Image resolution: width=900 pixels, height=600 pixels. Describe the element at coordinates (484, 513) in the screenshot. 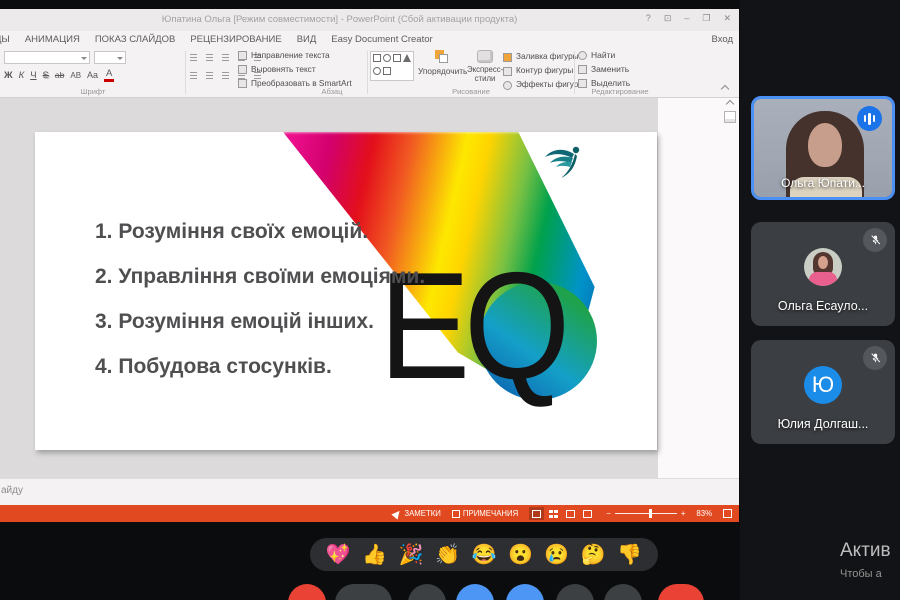

I see `comments-toggle-button: ПРИМЕЧАНИЯ` at that location.